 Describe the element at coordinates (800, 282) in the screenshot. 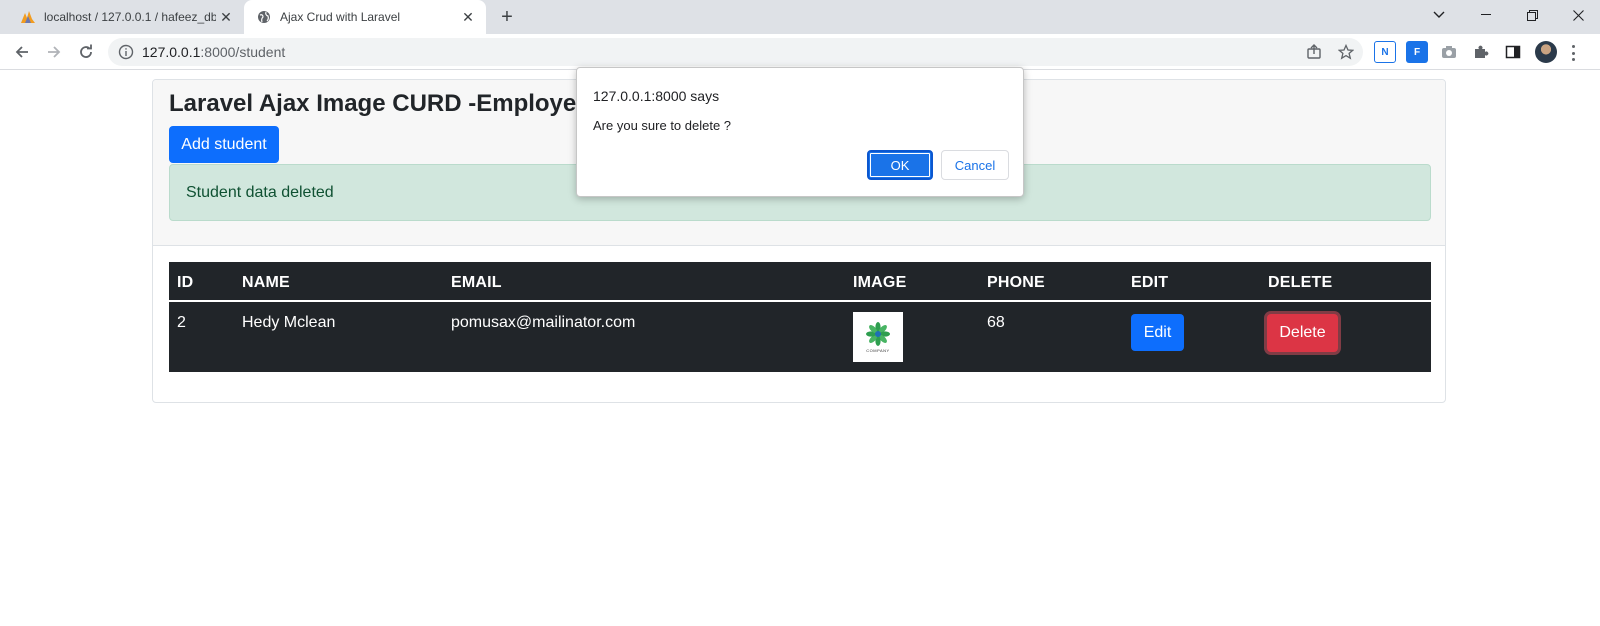

I see `table-header: ID NAME EMAIL IMAGE PHONE EDIT DELETE` at that location.